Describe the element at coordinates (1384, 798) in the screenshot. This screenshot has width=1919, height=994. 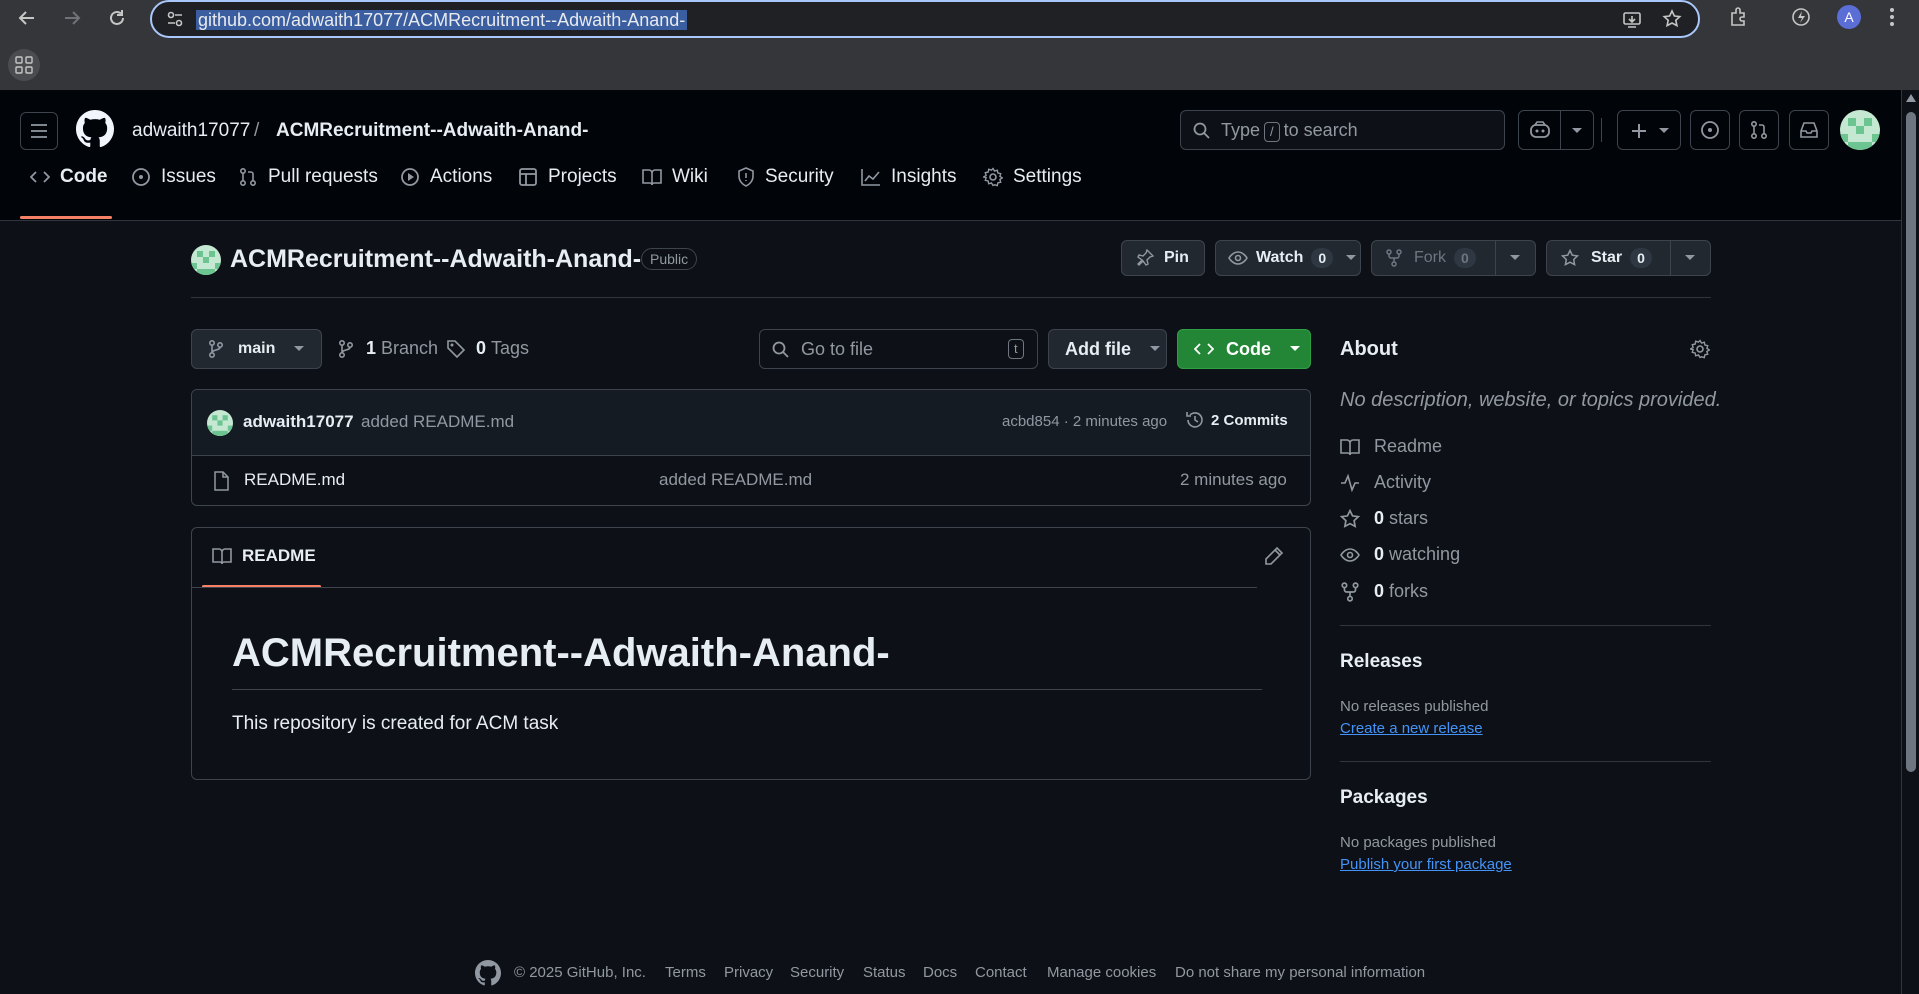
I see `packages-title: Packages` at that location.